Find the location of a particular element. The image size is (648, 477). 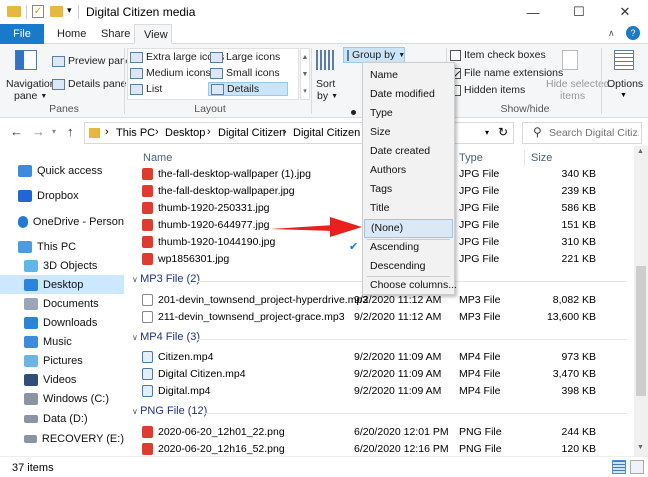

group-label: MP4 File (3) is located at coordinates (170, 337).